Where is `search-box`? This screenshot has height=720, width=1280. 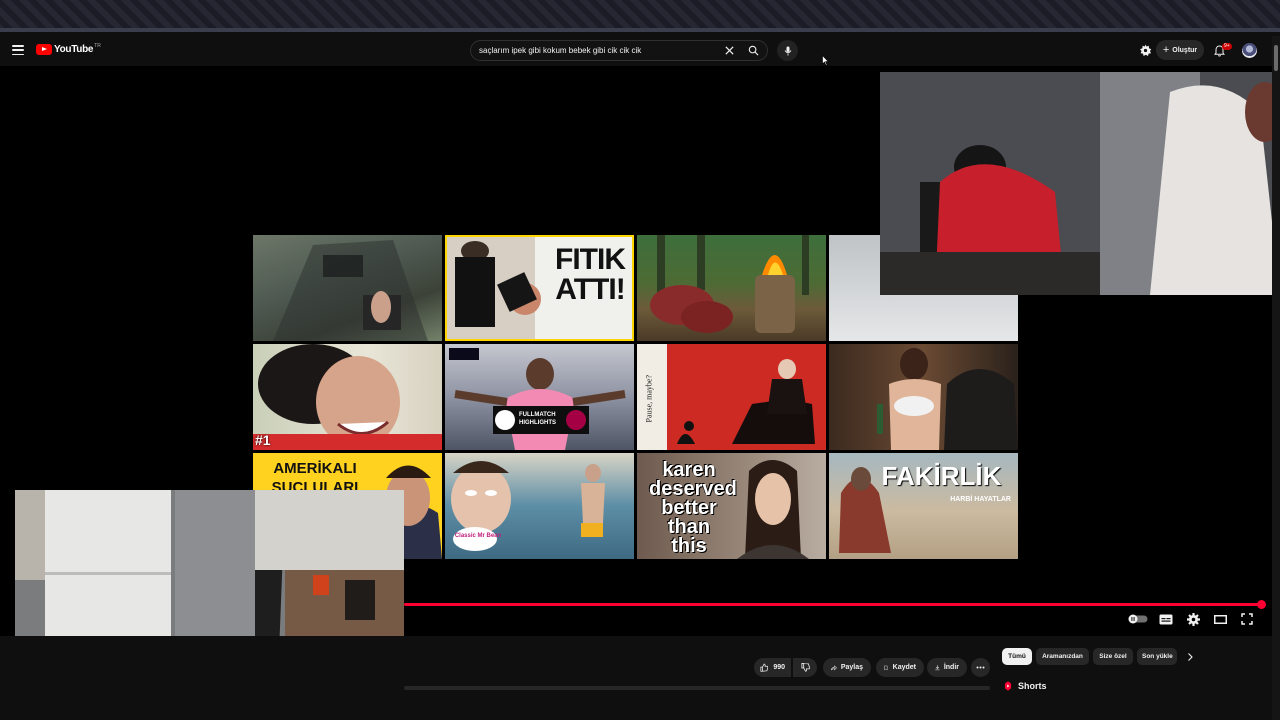 search-box is located at coordinates (619, 50).